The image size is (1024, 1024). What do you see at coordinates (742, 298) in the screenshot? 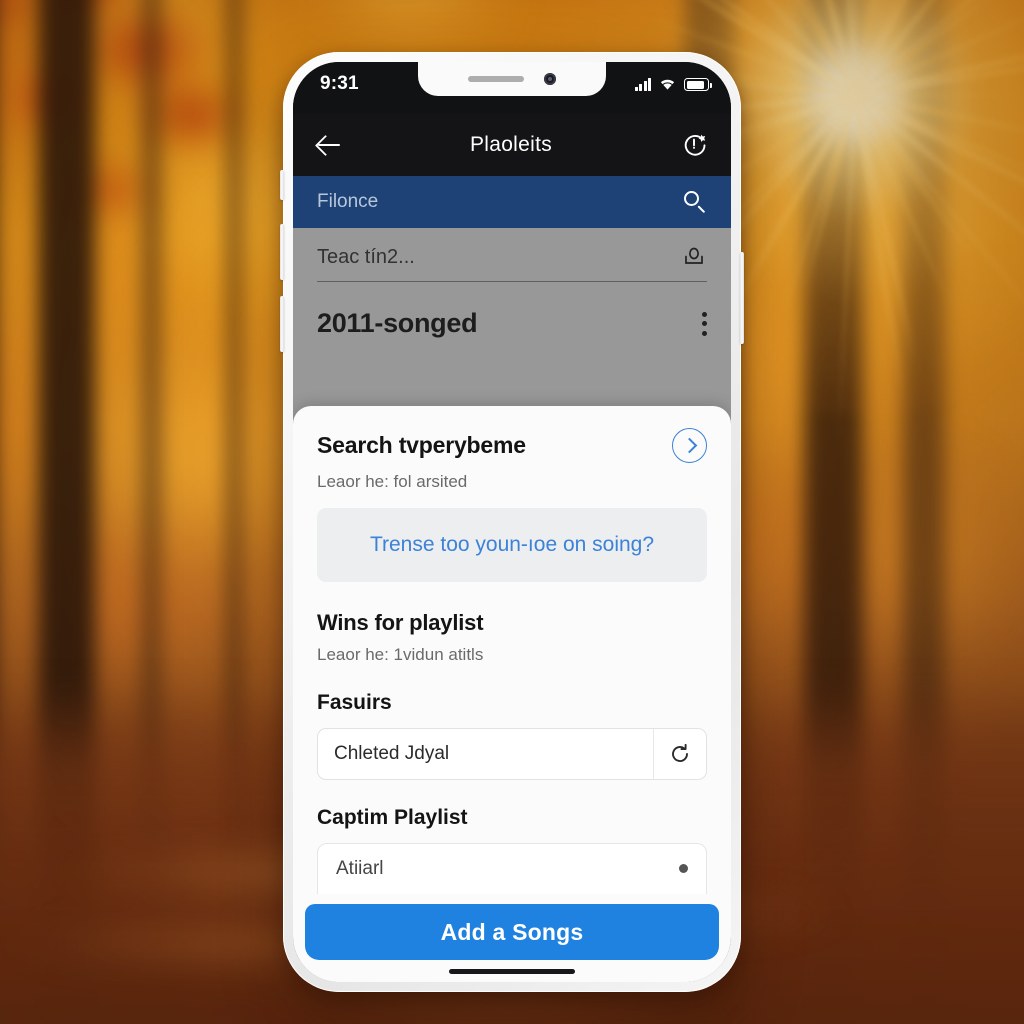
I see `power-button` at bounding box center [742, 298].